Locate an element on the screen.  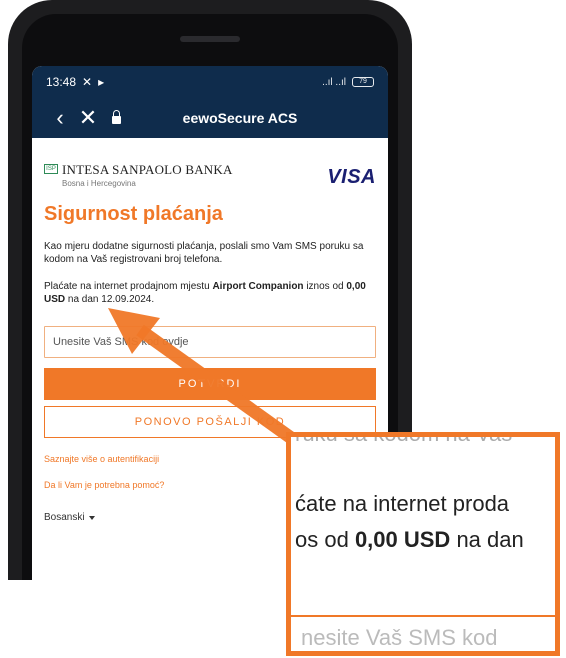
caret-down-icon is located at coordinates (91, 517).